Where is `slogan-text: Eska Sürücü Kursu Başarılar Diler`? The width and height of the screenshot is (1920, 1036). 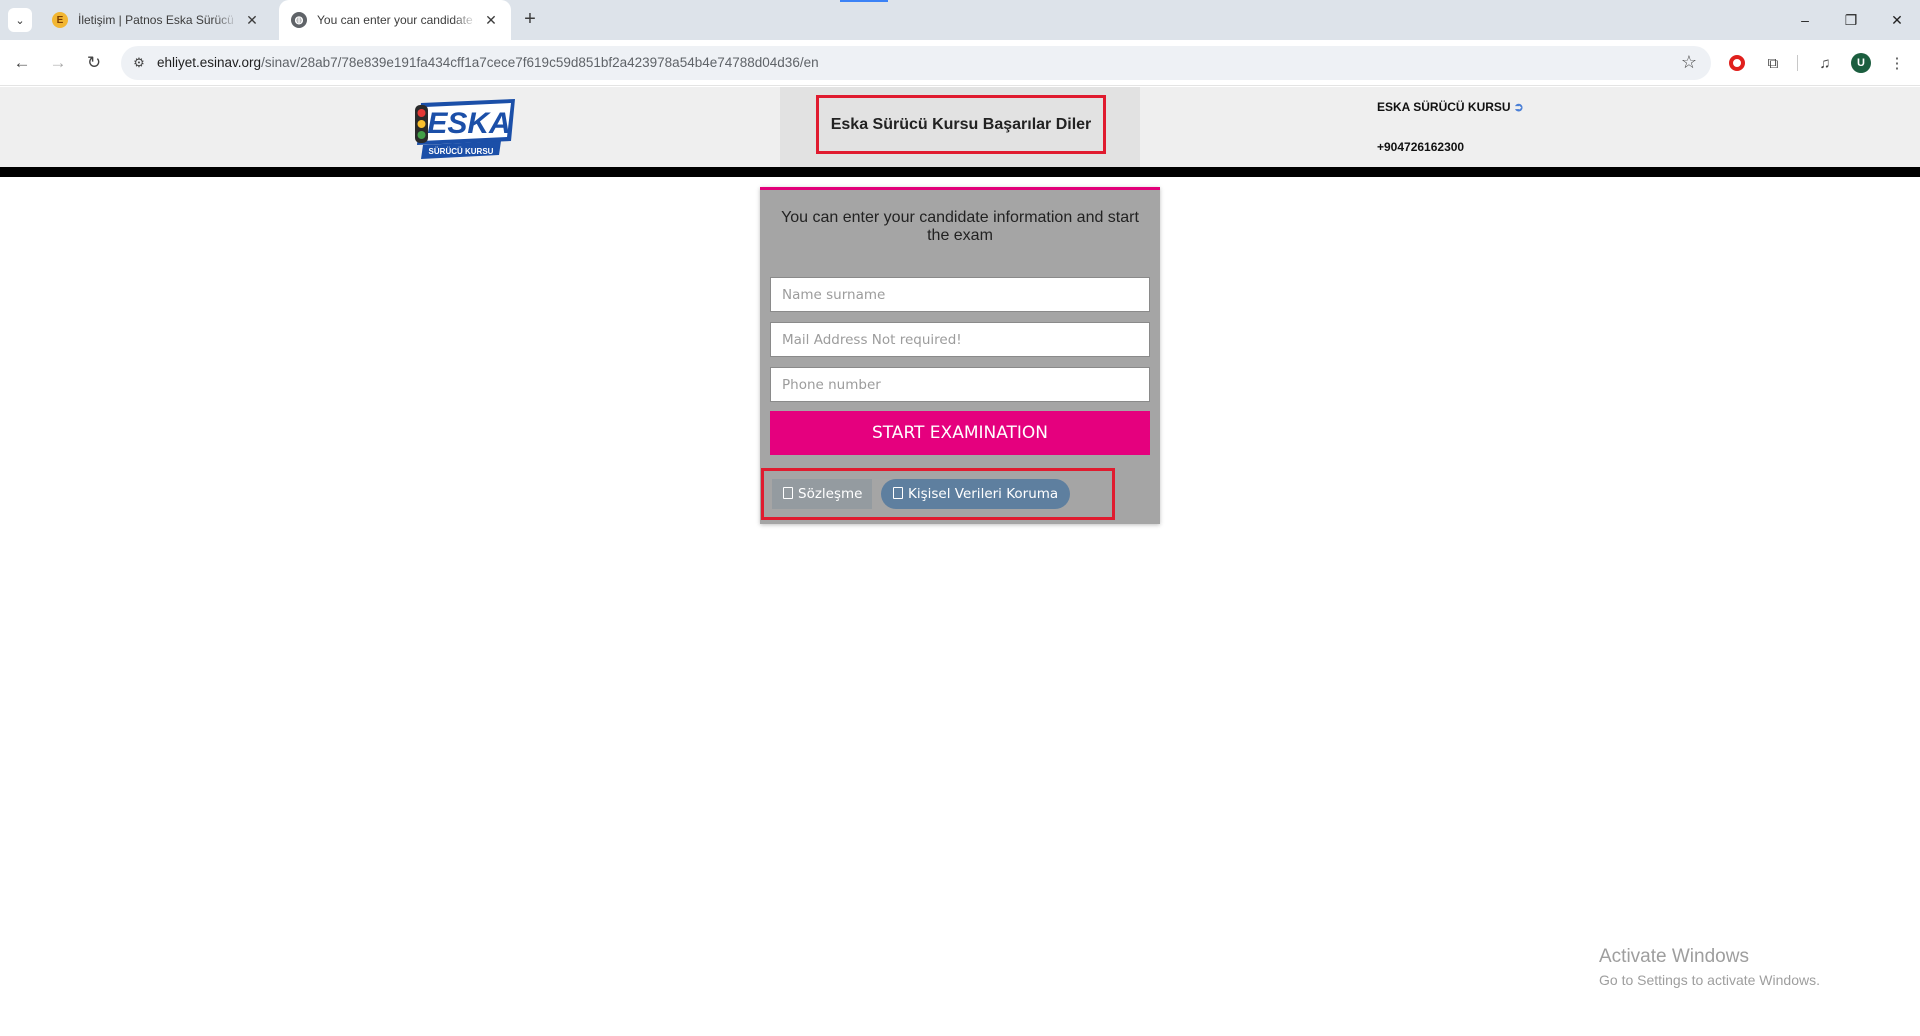 slogan-text: Eska Sürücü Kursu Başarılar Diler is located at coordinates (961, 124).